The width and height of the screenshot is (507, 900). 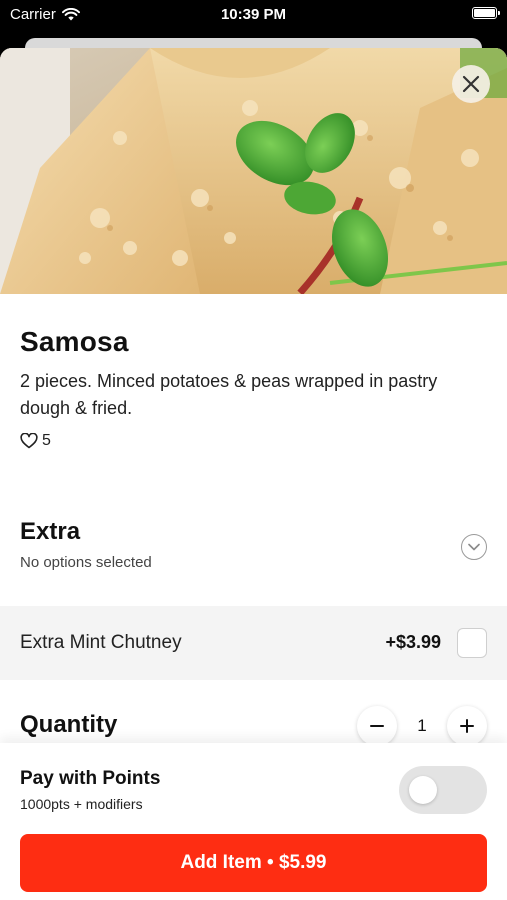 What do you see at coordinates (50, 531) in the screenshot?
I see `extra-title: Extra` at bounding box center [50, 531].